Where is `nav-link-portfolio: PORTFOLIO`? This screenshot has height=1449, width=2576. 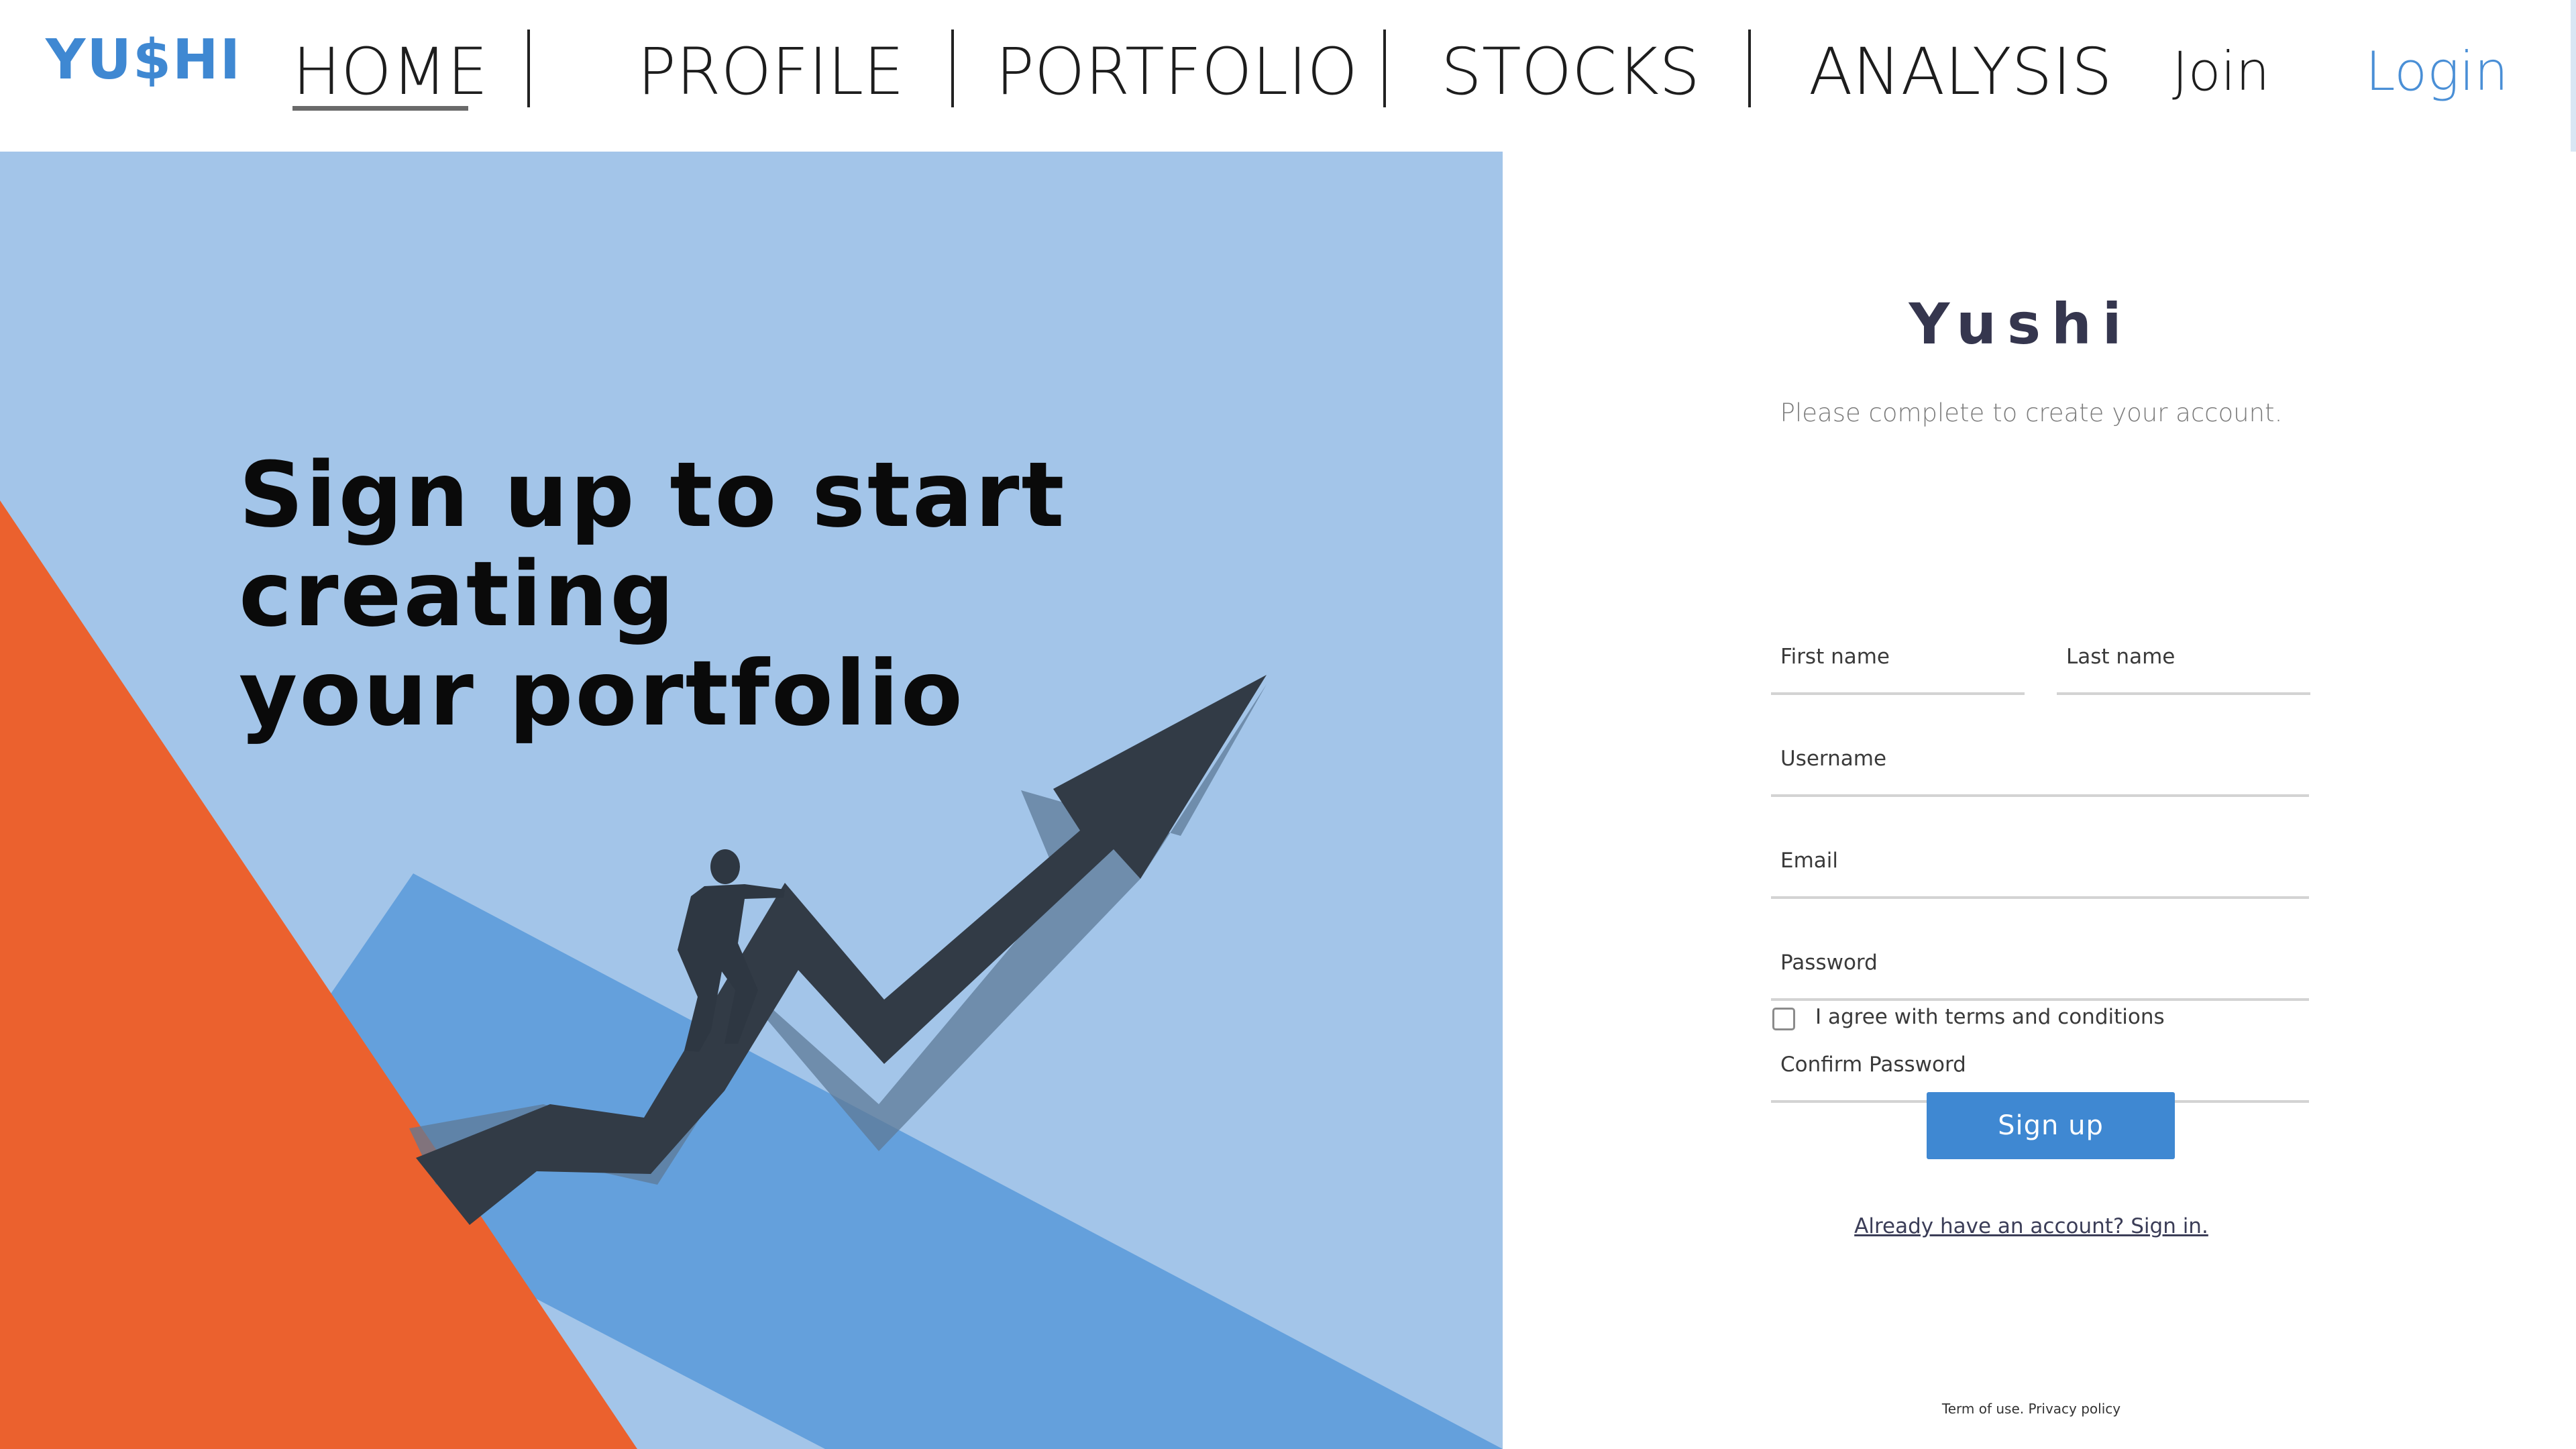 nav-link-portfolio: PORTFOLIO is located at coordinates (1177, 72).